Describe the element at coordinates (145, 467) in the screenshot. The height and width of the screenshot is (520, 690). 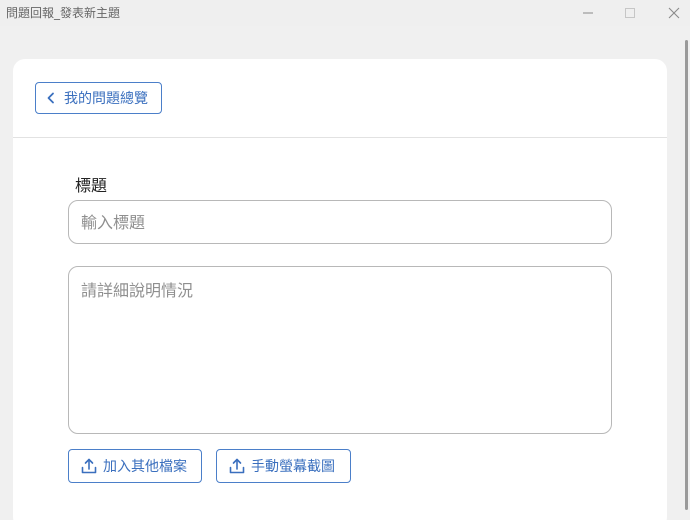
I see `attach-file-label: 加入其他檔案` at that location.